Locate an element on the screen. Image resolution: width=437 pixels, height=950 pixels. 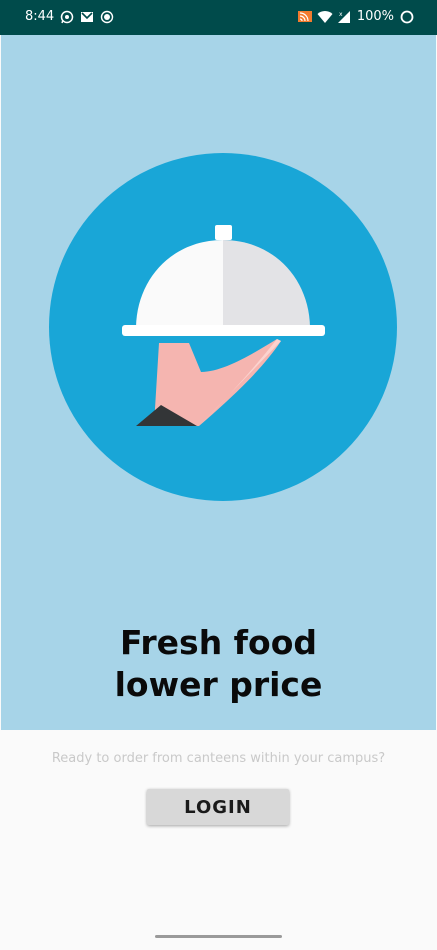
cloche-icon is located at coordinates (223, 325).